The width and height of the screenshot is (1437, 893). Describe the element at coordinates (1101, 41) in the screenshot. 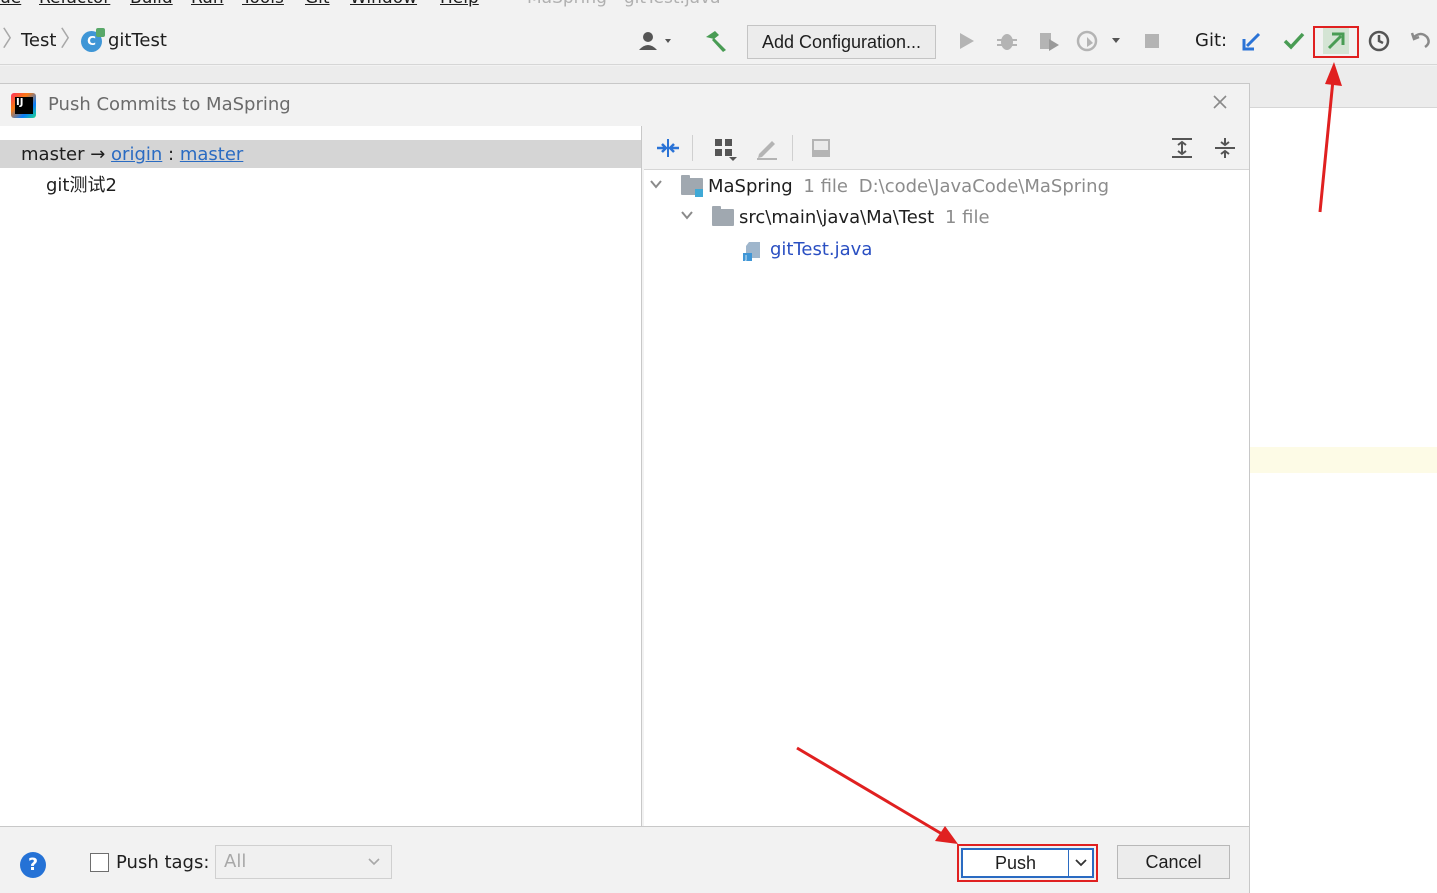

I see `profile-icon` at that location.